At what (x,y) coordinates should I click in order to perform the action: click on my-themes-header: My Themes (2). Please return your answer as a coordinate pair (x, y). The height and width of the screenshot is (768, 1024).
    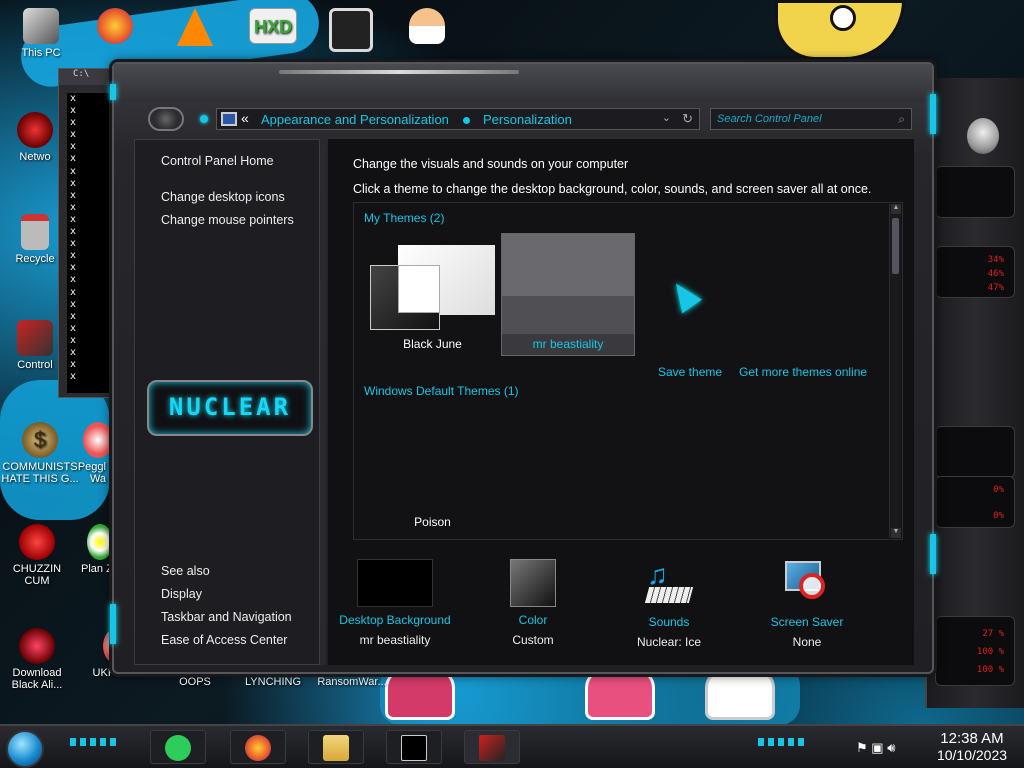
    Looking at the image, I should click on (404, 218).